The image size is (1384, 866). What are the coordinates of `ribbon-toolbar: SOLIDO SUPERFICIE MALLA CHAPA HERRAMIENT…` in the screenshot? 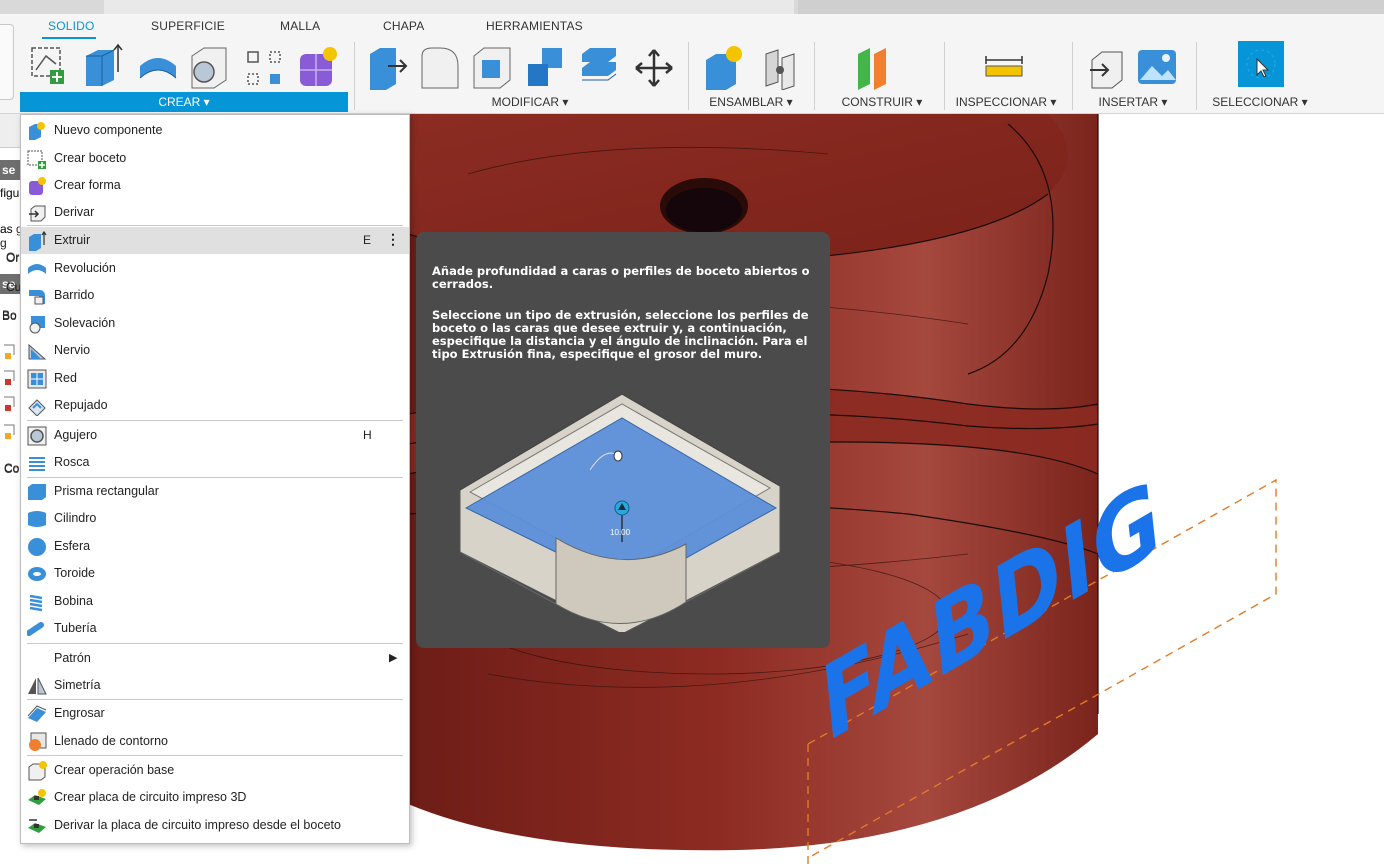 It's located at (692, 64).